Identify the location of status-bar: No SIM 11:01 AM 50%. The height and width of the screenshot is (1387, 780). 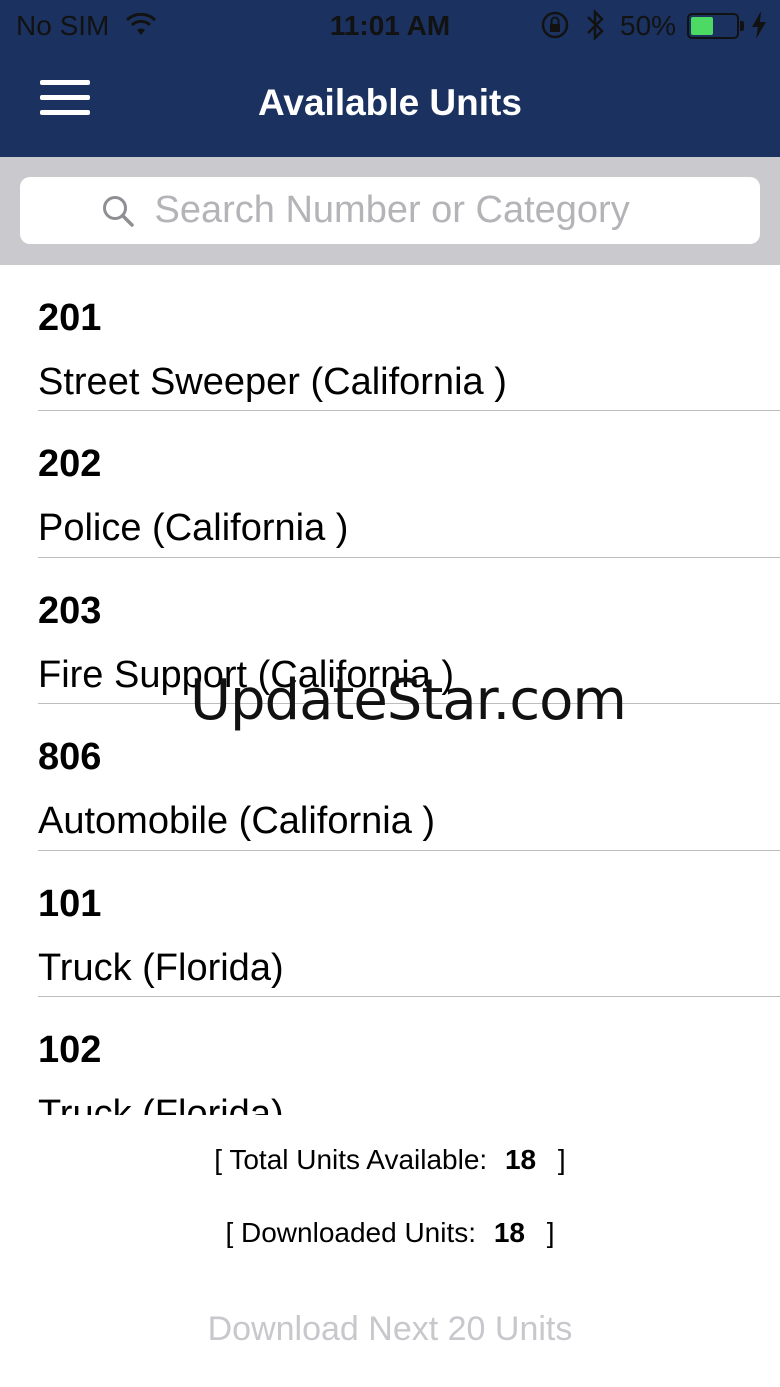
(390, 27).